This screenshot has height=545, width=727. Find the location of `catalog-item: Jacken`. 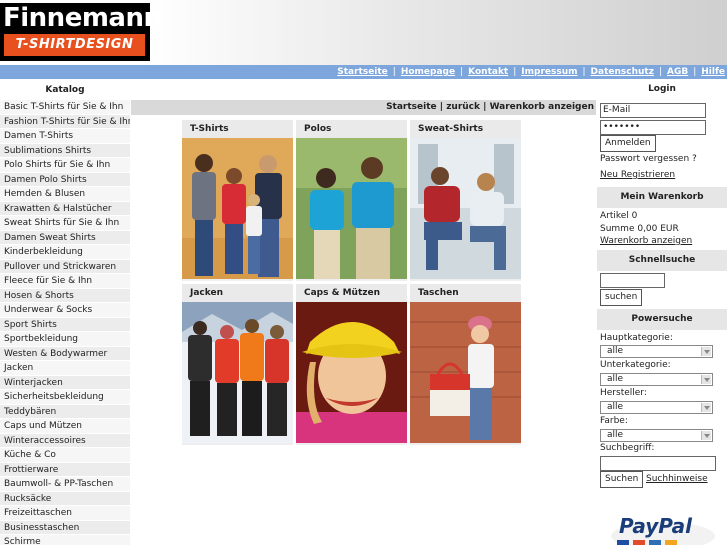

catalog-item: Jacken is located at coordinates (65, 368).